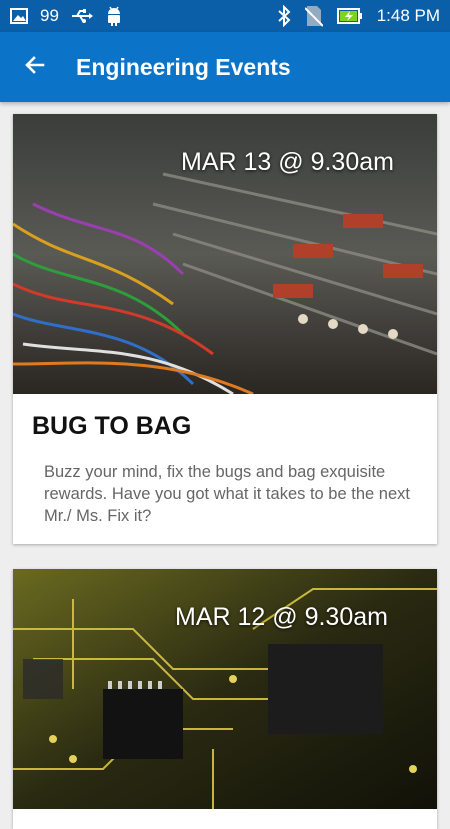 The image size is (450, 829). Describe the element at coordinates (281, 617) in the screenshot. I see `event-date: MAR 12 @ 9.30am` at that location.